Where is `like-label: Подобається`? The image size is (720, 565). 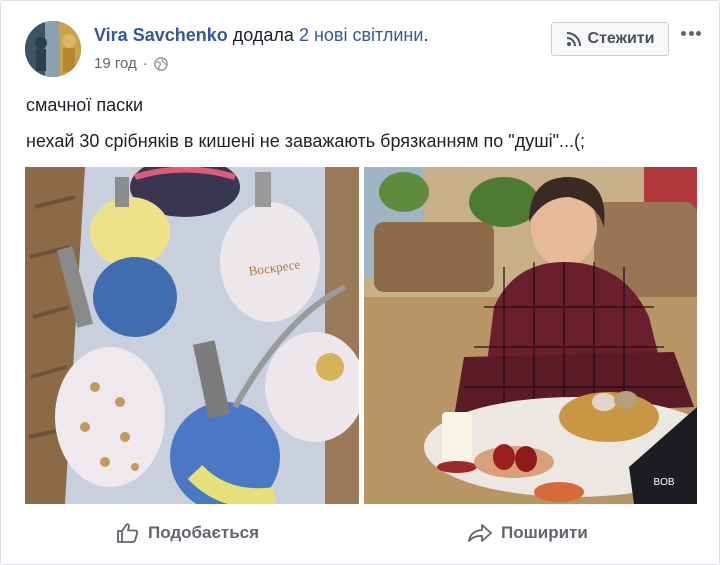
like-label: Подобається is located at coordinates (204, 532).